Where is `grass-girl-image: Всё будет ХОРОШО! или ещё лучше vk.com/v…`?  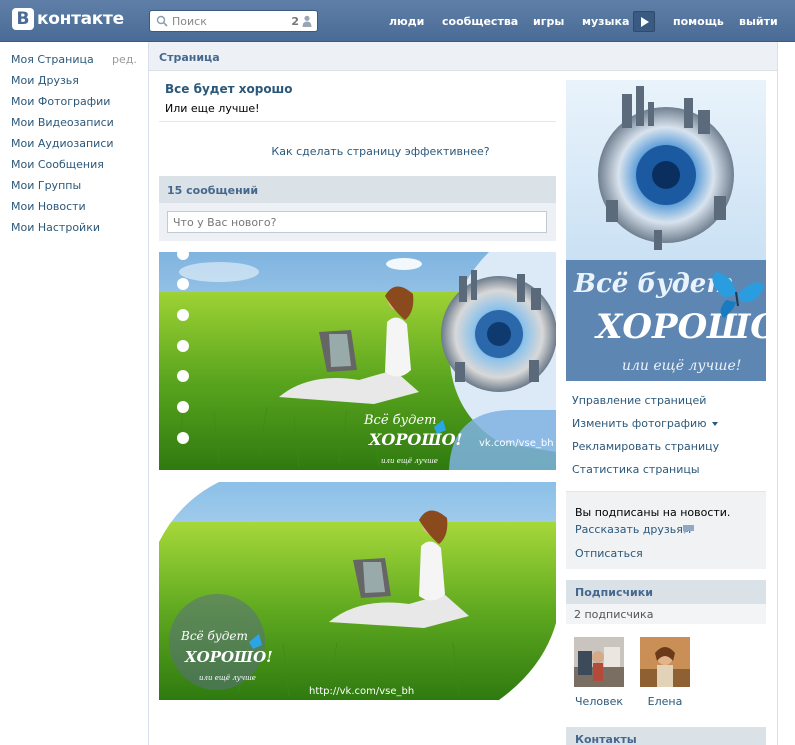
grass-girl-image: Всё будет ХОРОШО! или ещё лучше vk.com/v… is located at coordinates (357, 361).